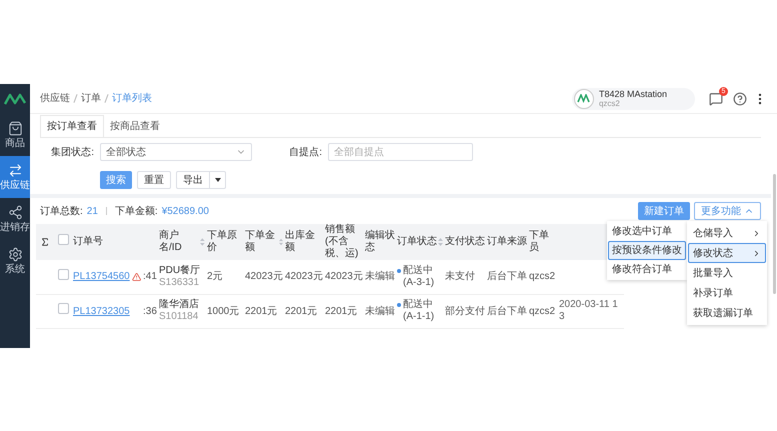 The image size is (777, 431). Describe the element at coordinates (727, 233) in the screenshot. I see `menu-item: 仓储导入` at that location.